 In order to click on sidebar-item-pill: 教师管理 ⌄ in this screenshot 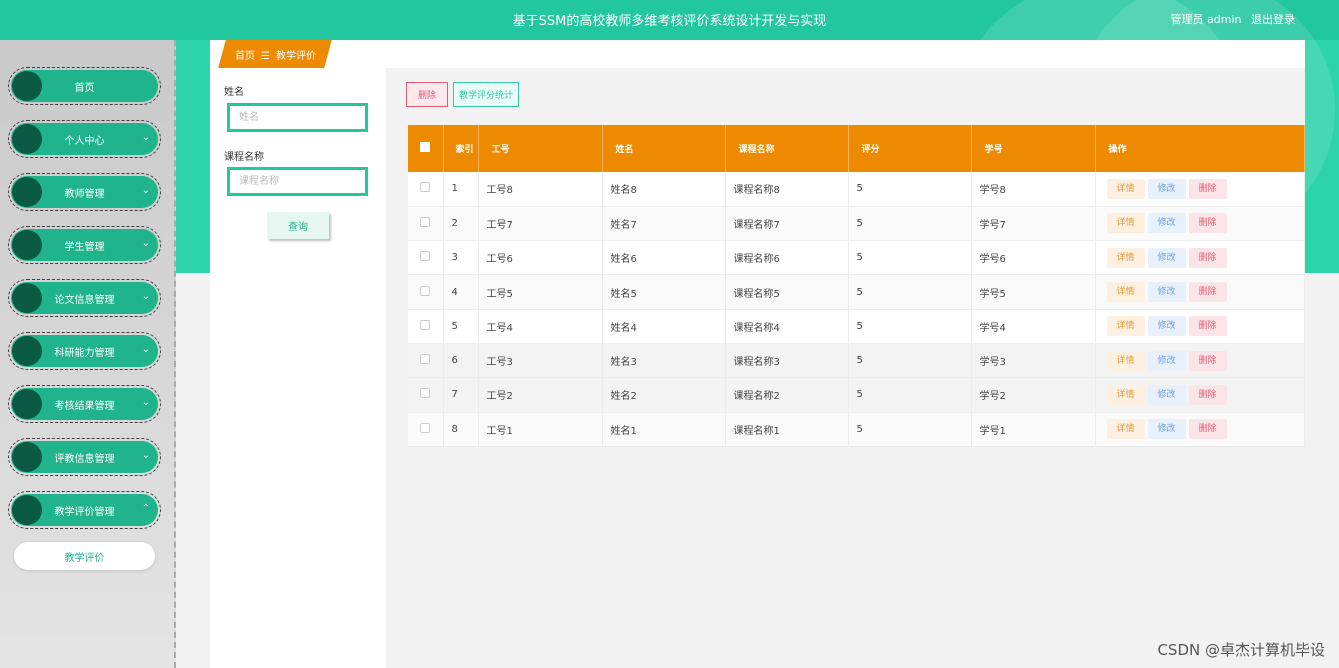, I will do `click(84, 192)`.